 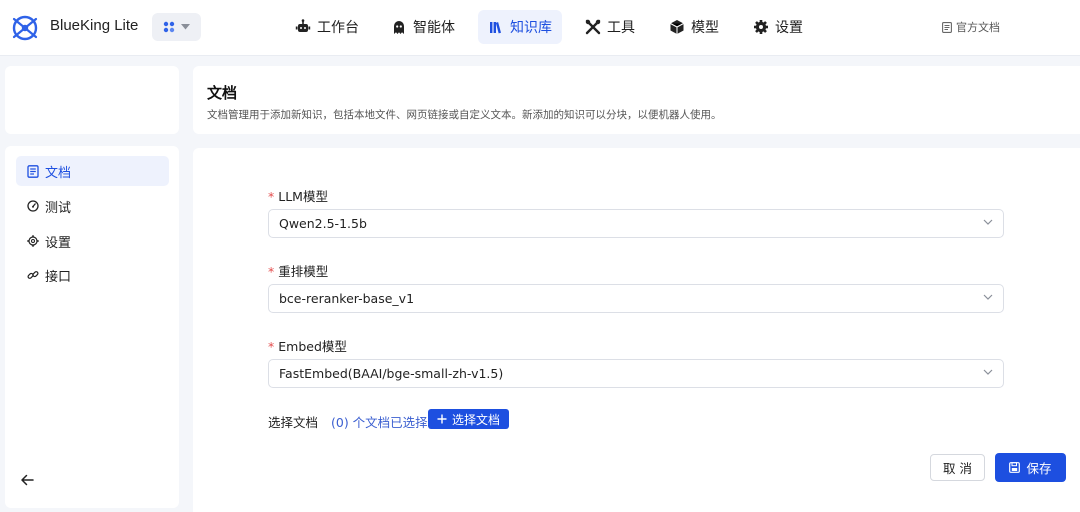 I want to click on top-bar: BlueKing Lite 工作台 智能体 知识库 工具 模型 设置 官方文档, so click(x=540, y=28).